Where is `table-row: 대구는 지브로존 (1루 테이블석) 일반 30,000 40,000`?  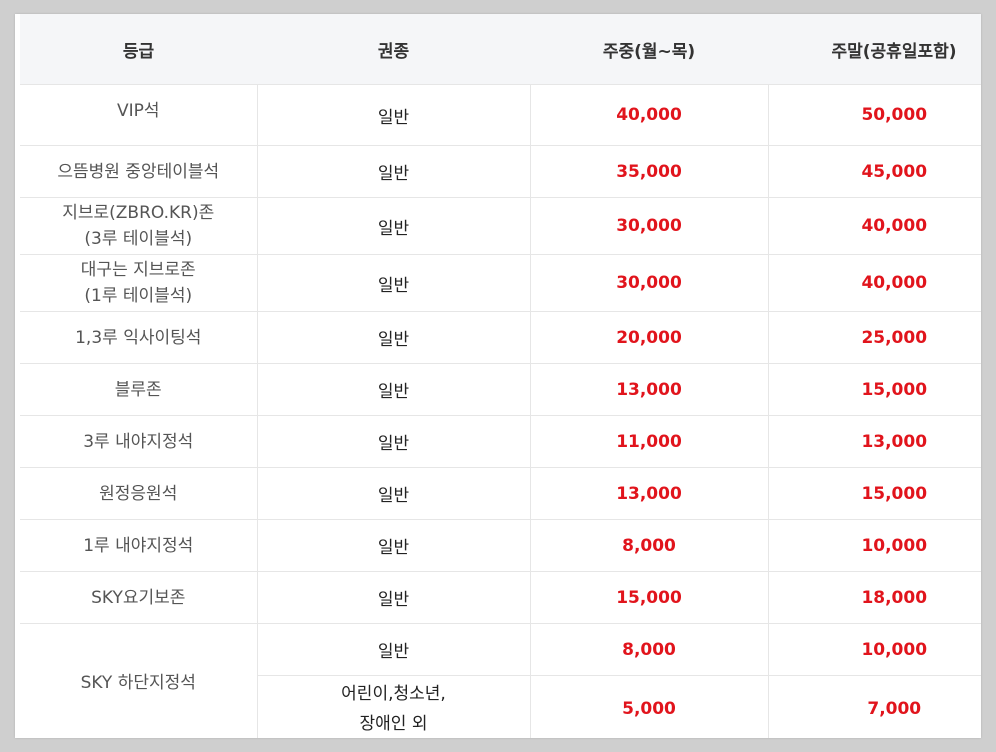
table-row: 대구는 지브로존 (1루 테이블석) 일반 30,000 40,000 is located at coordinates (500, 283).